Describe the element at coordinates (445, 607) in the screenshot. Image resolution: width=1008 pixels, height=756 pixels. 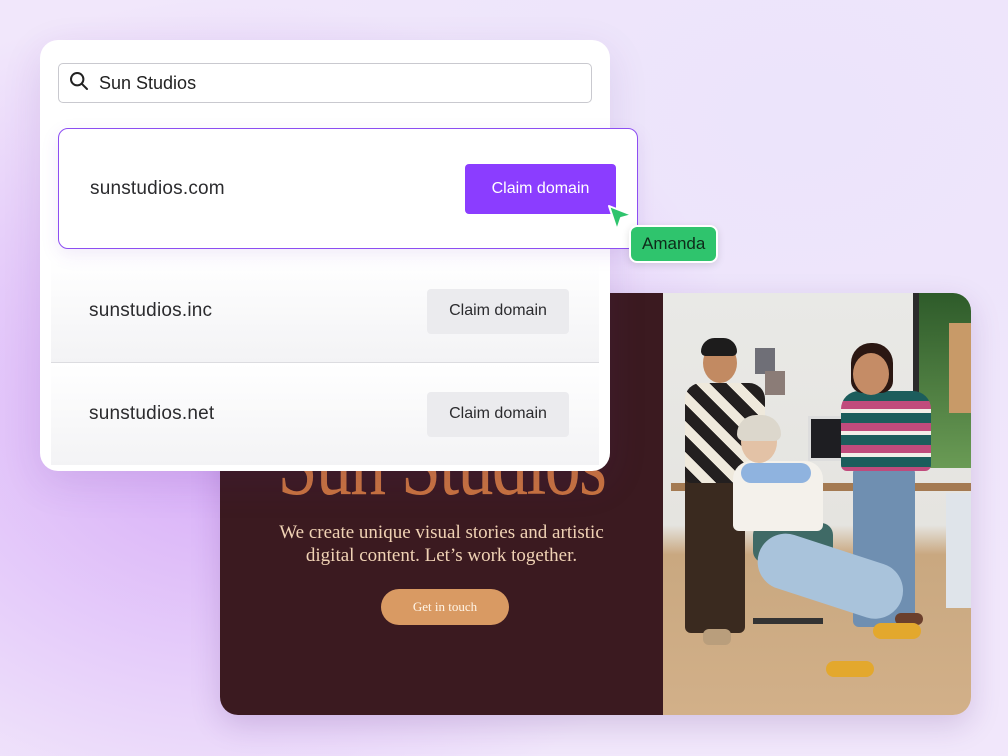
I see `get-in-touch-button: Get in touch` at that location.